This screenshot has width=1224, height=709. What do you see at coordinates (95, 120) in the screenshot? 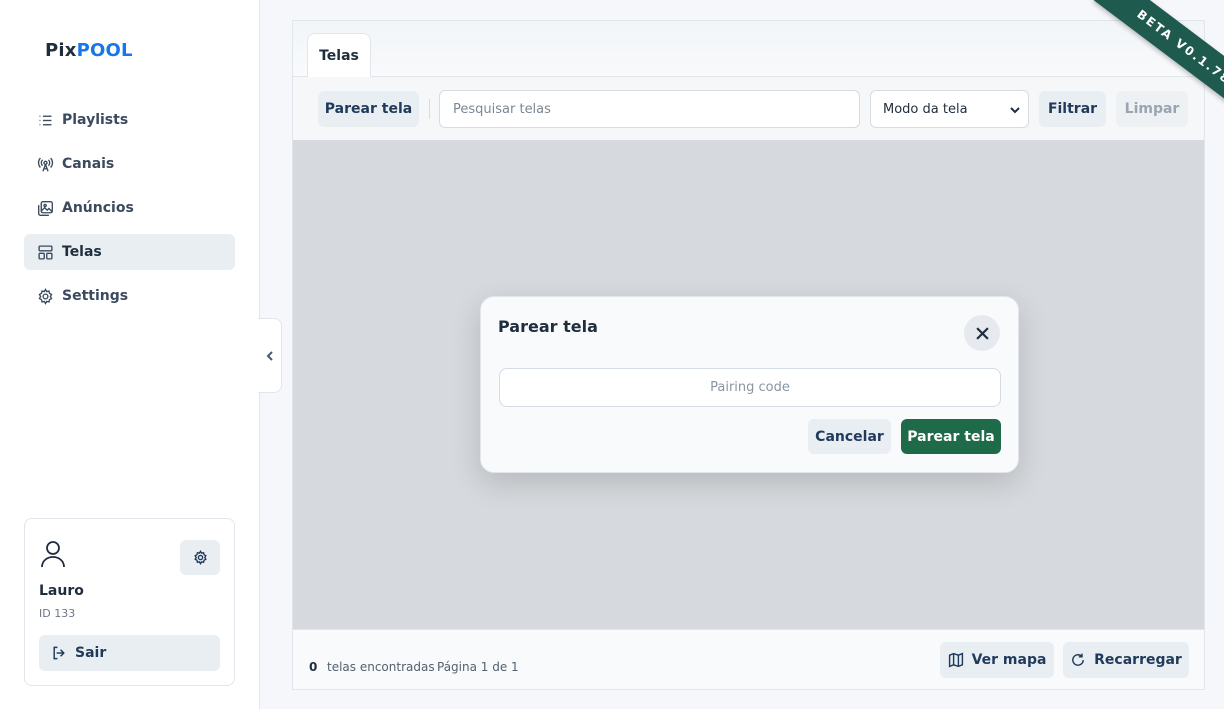
I see `sidebar-item-label: Playlists` at bounding box center [95, 120].